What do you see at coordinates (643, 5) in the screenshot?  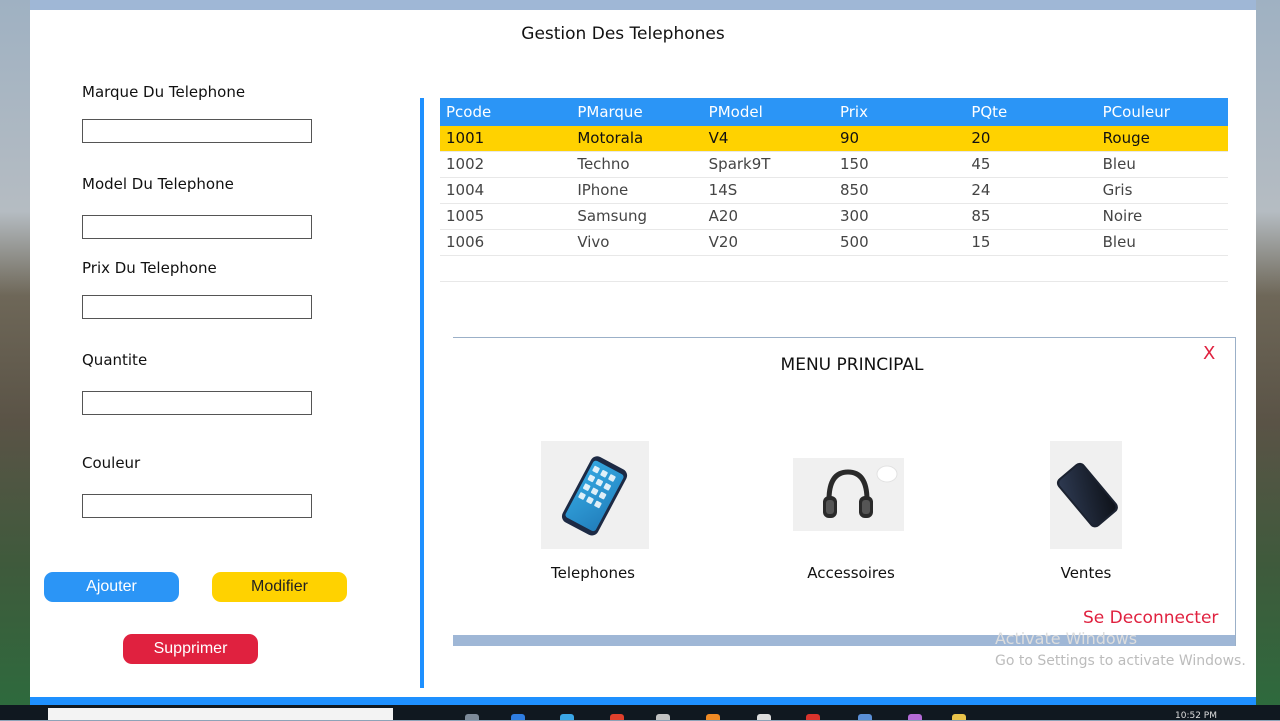 I see `window-top-bar` at bounding box center [643, 5].